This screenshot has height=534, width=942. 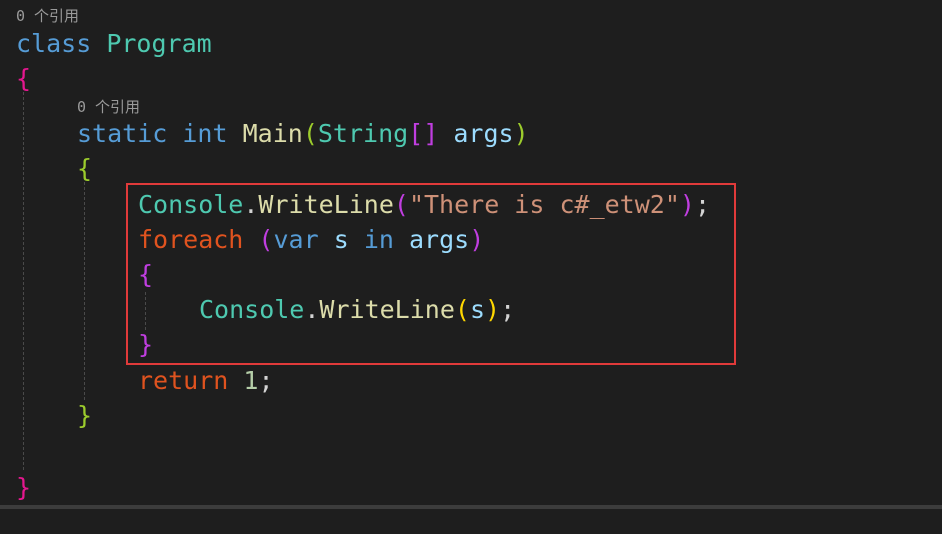 I want to click on code-line-method-close-brace: }, so click(x=84, y=415).